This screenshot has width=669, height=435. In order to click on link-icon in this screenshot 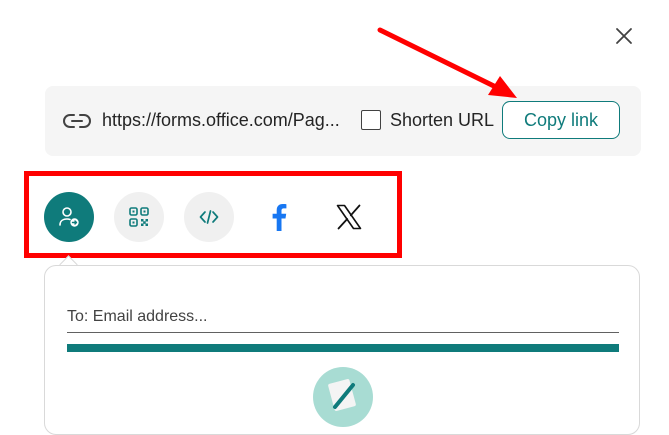, I will do `click(77, 121)`.